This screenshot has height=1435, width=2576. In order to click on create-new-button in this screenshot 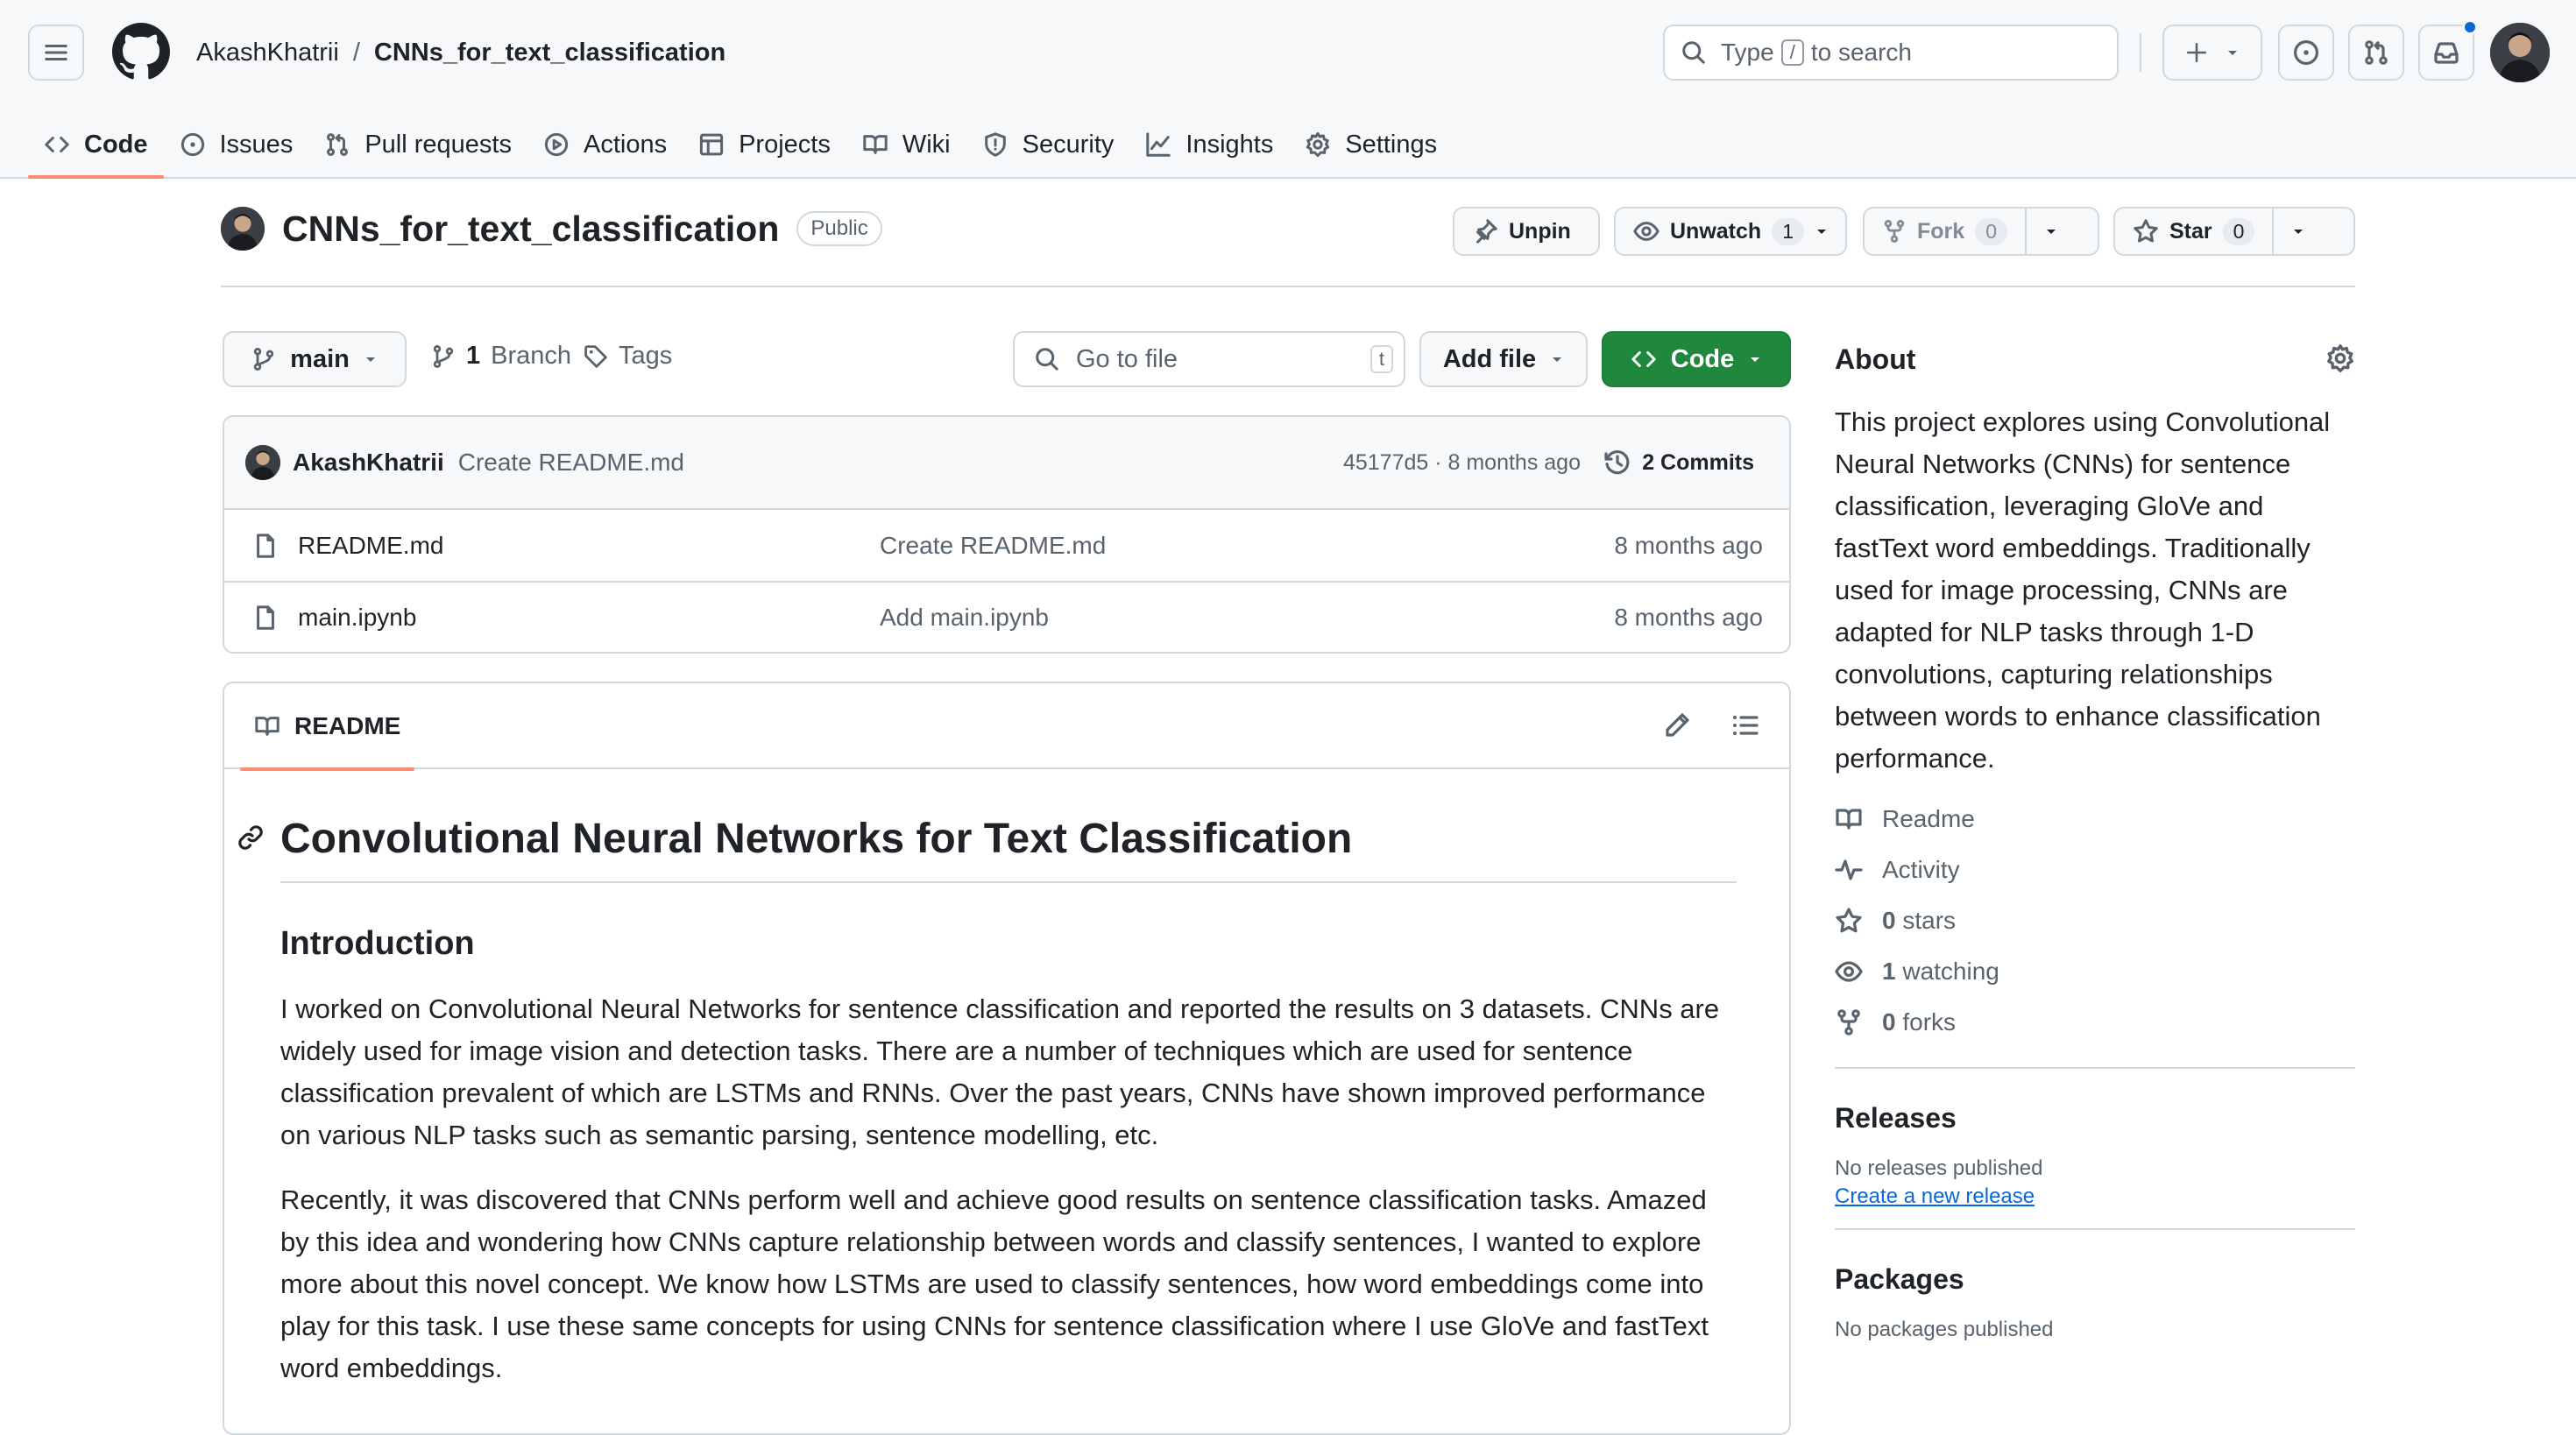, I will do `click(2212, 53)`.